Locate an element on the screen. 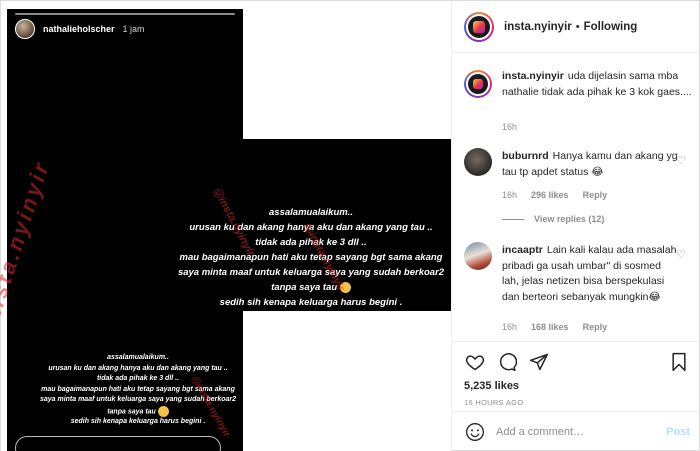 The width and height of the screenshot is (700, 451). comment-username: incaaptr is located at coordinates (522, 250).